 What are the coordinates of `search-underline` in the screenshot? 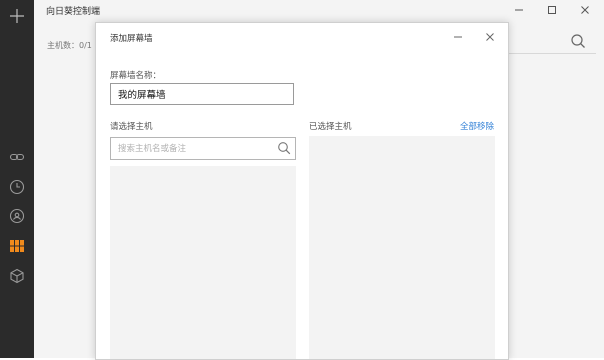 It's located at (551, 53).